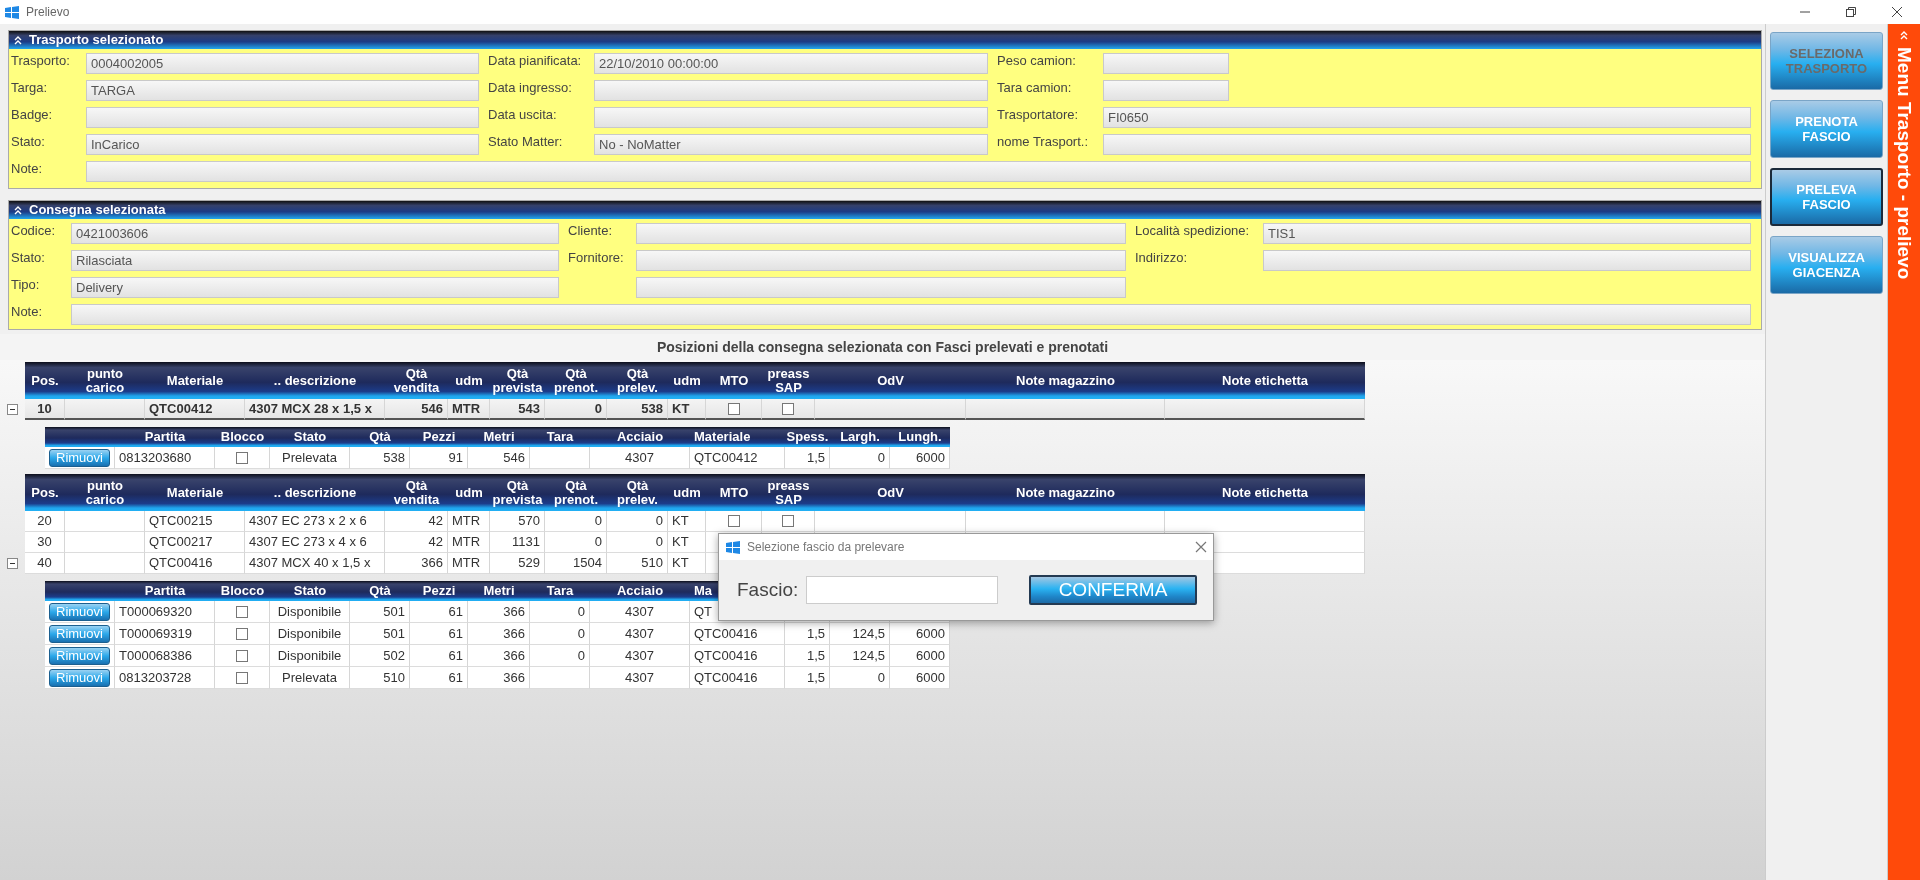 Image resolution: width=1920 pixels, height=880 pixels. What do you see at coordinates (1904, 452) in the screenshot?
I see `side-menu-bar: Menu Trasporto - prelievo` at bounding box center [1904, 452].